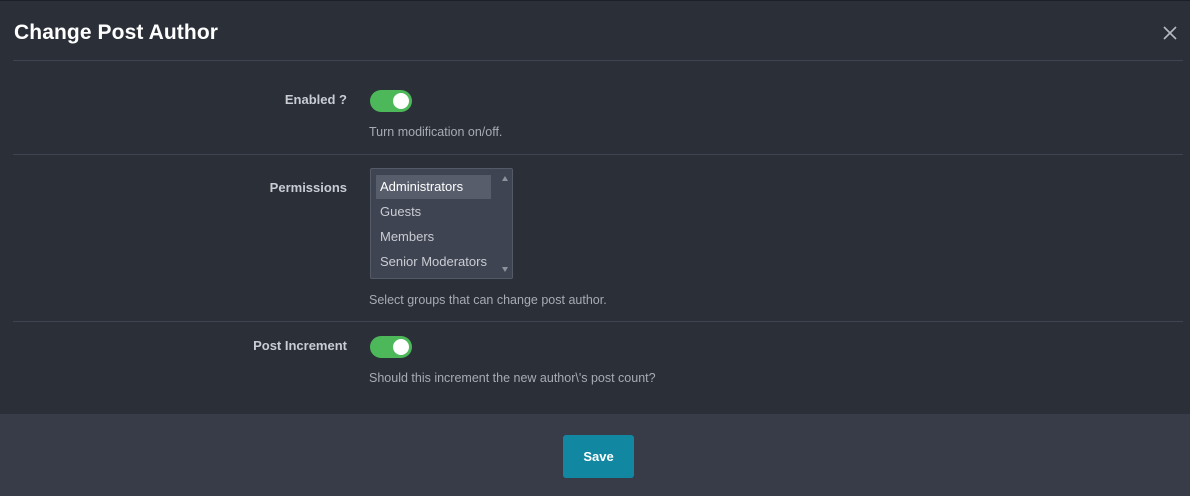  I want to click on listbox-scrollbar, so click(505, 223).